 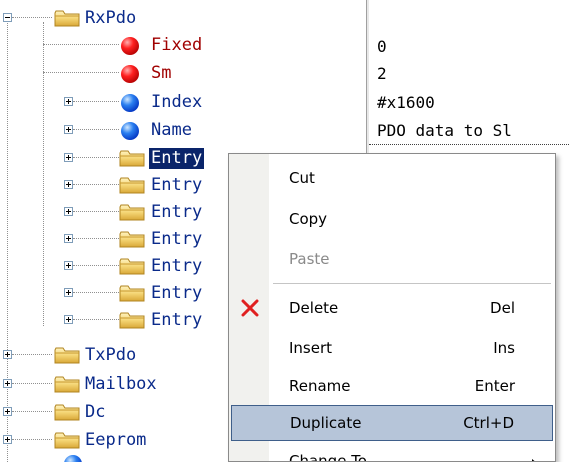 I want to click on tree-label: Sm, so click(x=161, y=73).